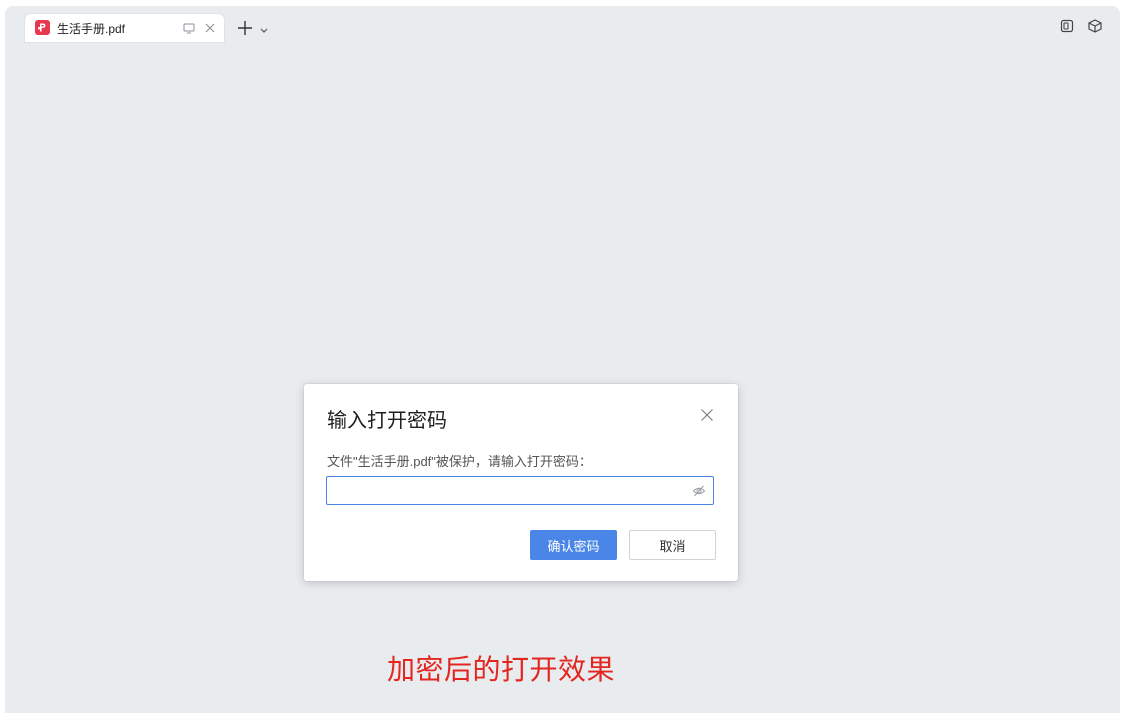 Image resolution: width=1121 pixels, height=713 pixels. I want to click on tab-title: 生活手册.pdf, so click(91, 29).